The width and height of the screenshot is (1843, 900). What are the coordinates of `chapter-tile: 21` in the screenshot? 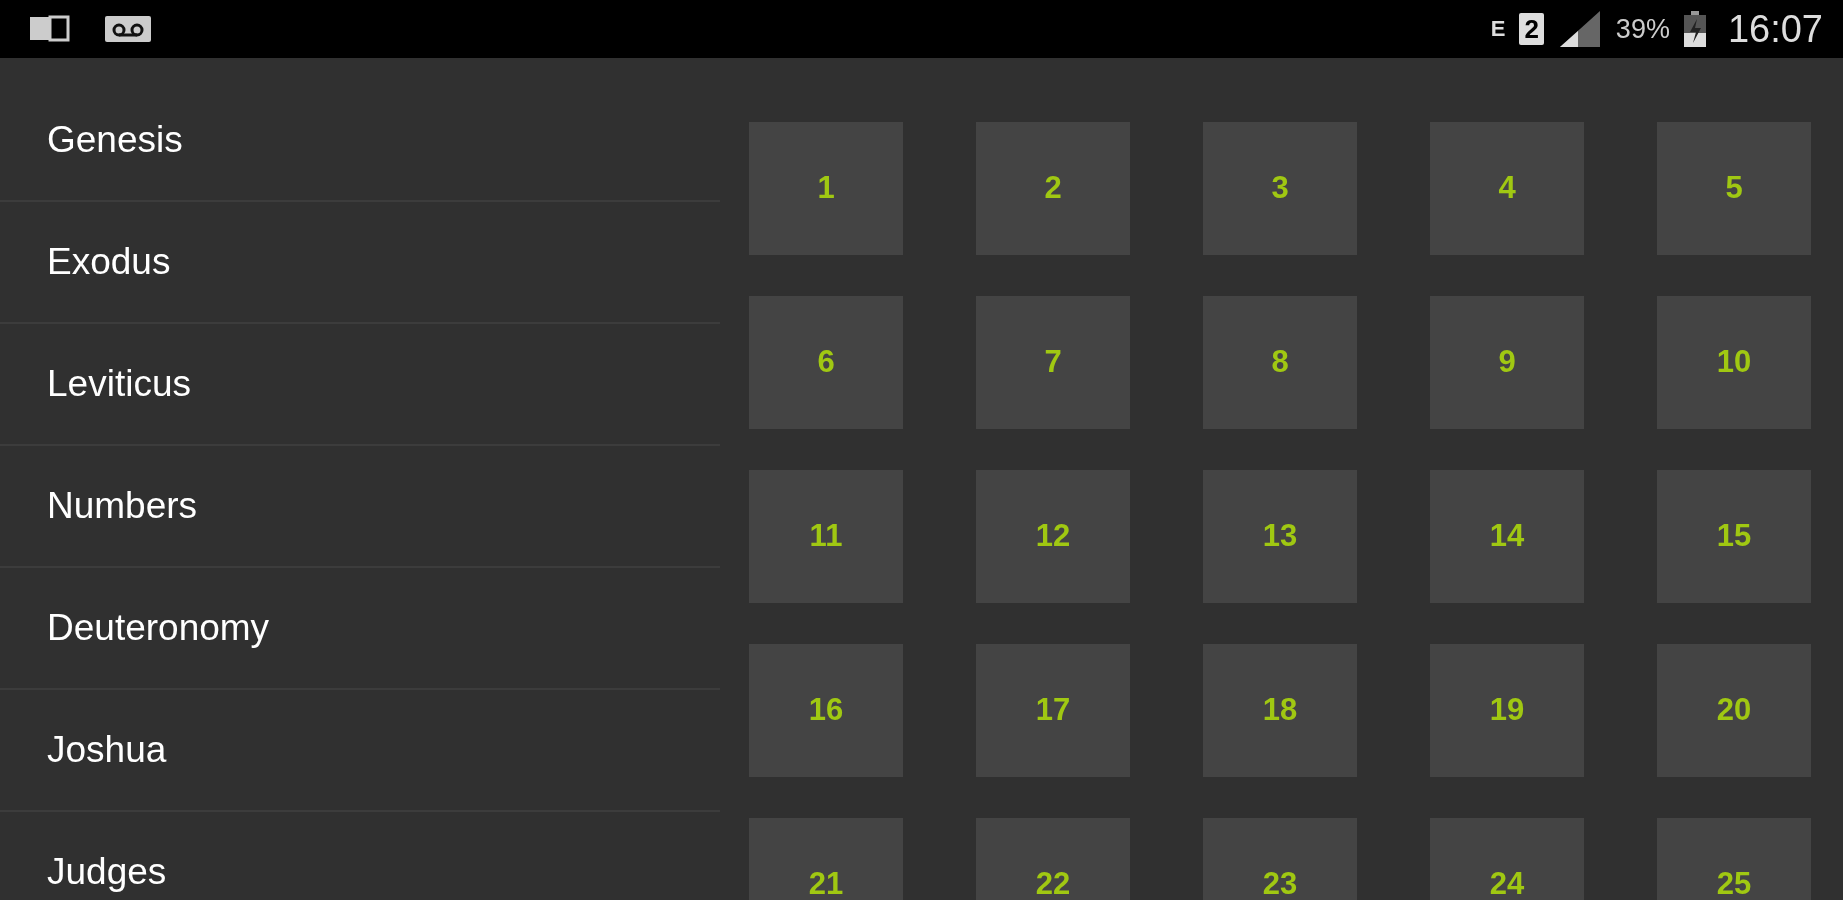 It's located at (826, 859).